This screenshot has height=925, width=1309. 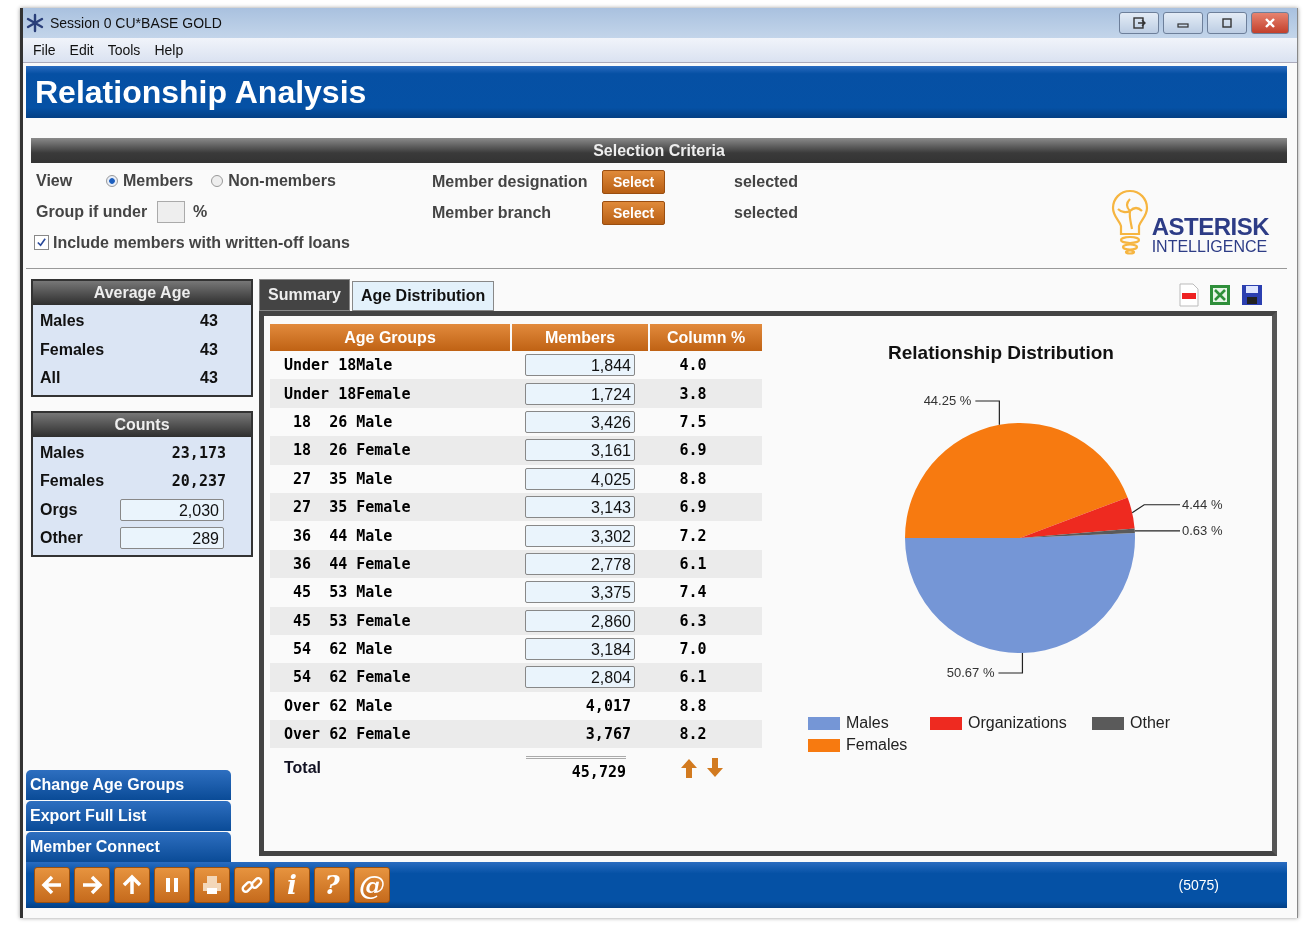 What do you see at coordinates (304, 295) in the screenshot?
I see `tab: Summary` at bounding box center [304, 295].